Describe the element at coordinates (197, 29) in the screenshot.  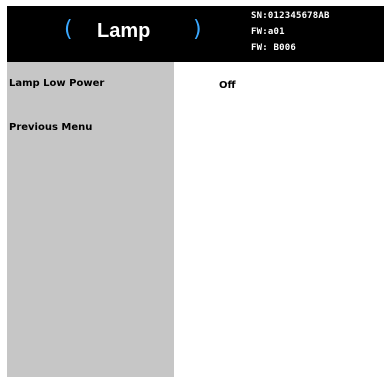
I see `title-right-paren: )` at that location.